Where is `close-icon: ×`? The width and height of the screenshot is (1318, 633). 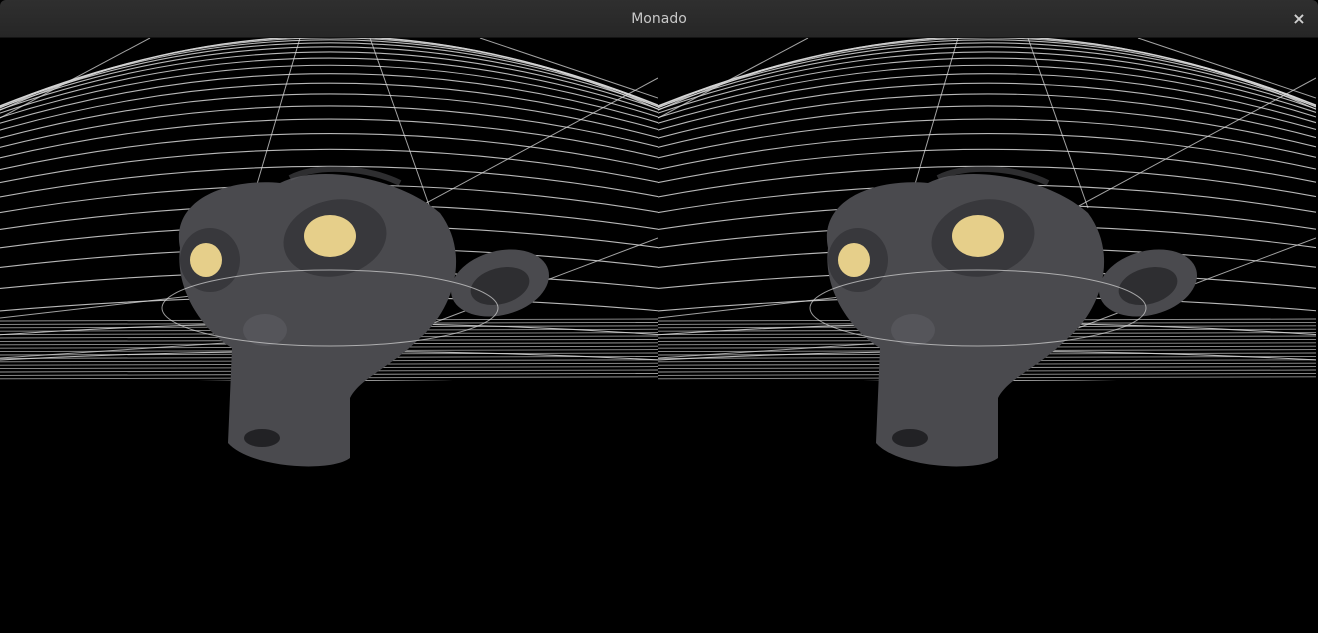 close-icon: × is located at coordinates (1299, 18).